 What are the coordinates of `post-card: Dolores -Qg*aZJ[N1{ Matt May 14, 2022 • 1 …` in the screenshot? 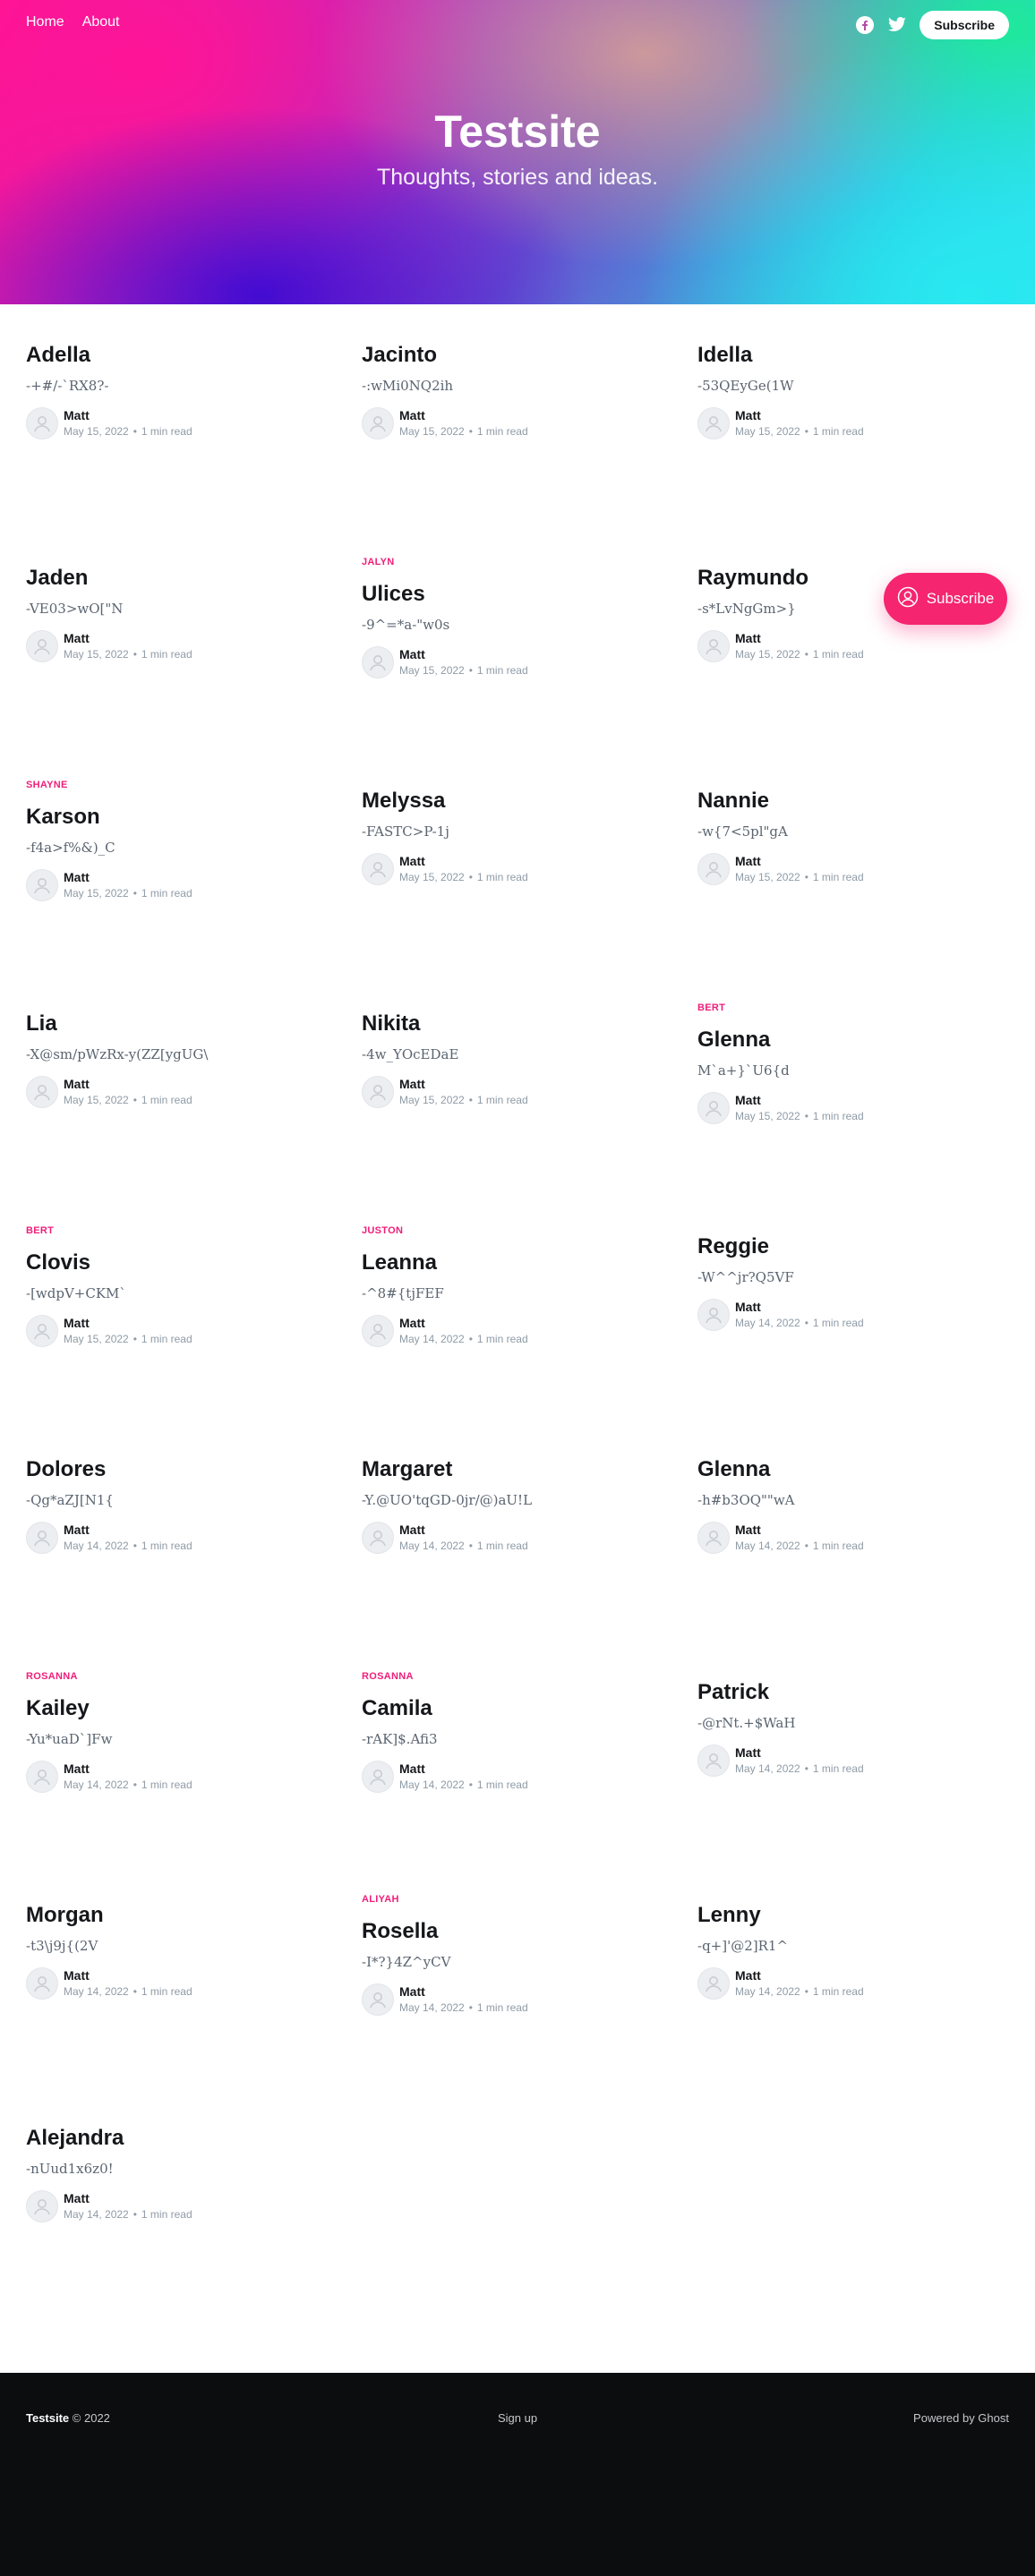 It's located at (173, 1493).